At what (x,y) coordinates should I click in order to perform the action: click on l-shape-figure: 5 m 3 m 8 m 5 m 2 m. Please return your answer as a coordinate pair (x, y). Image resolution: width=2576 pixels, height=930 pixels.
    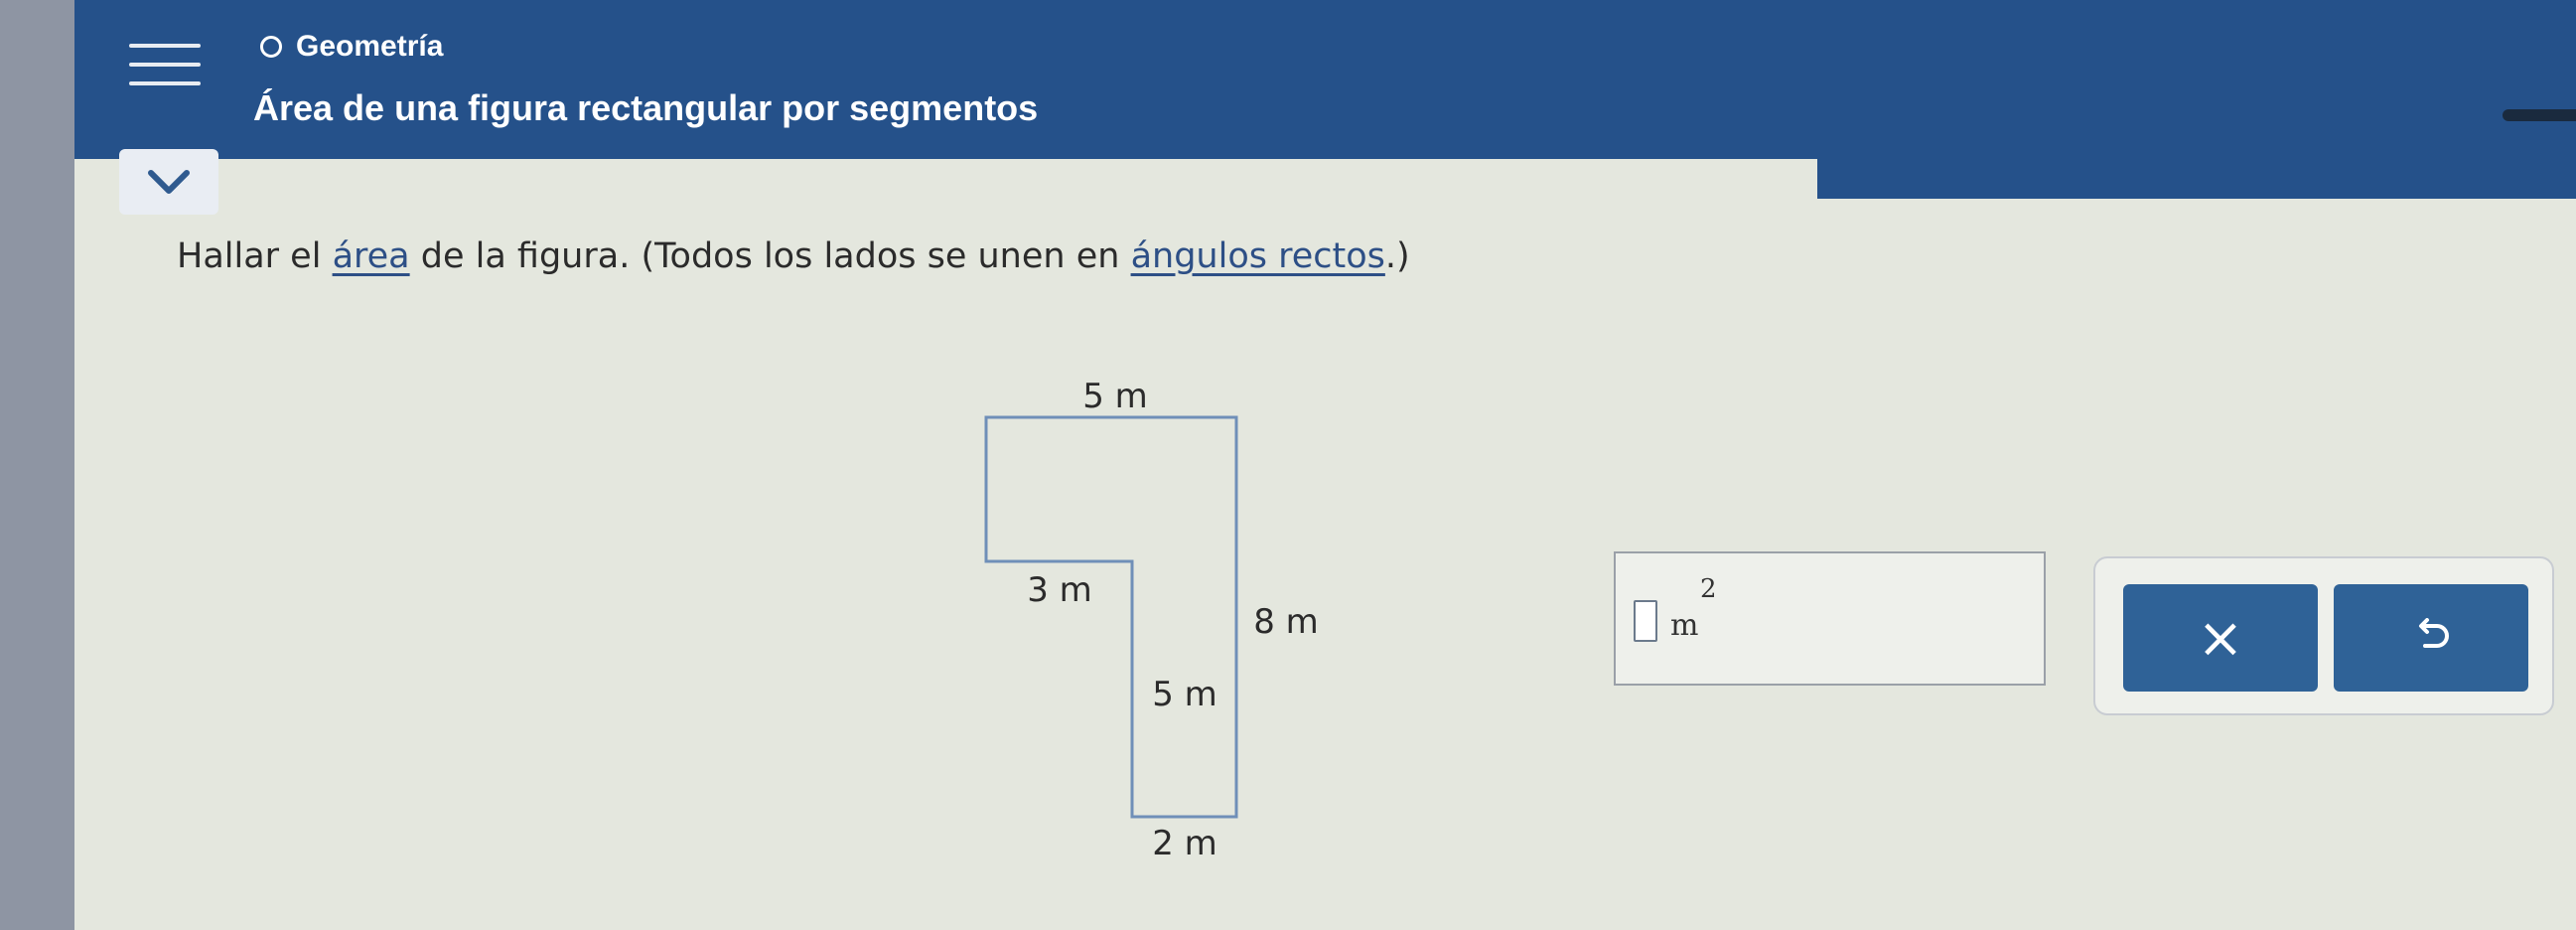
    Looking at the image, I should click on (1151, 620).